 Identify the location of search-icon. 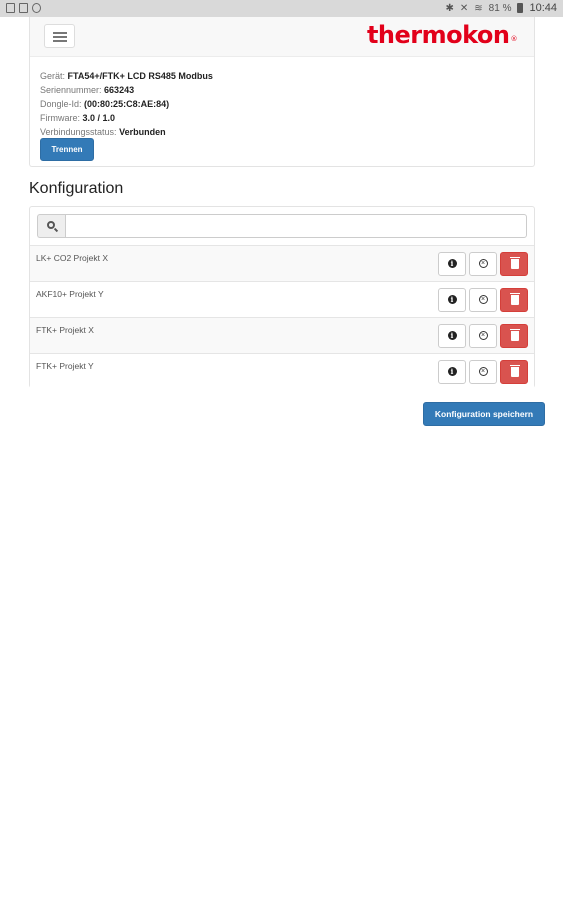
(51, 226).